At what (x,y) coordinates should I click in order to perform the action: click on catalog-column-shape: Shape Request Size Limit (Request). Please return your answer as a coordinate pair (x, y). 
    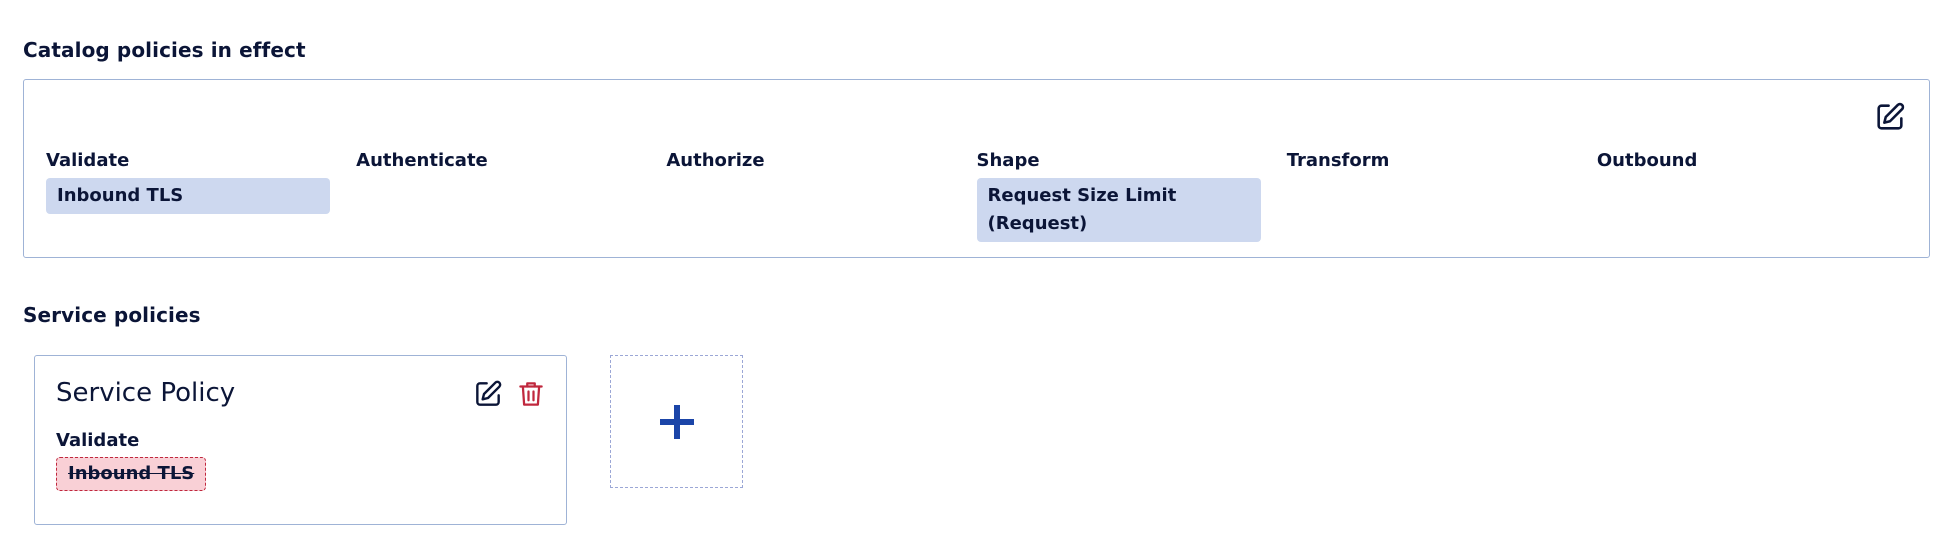
    Looking at the image, I should click on (1131, 195).